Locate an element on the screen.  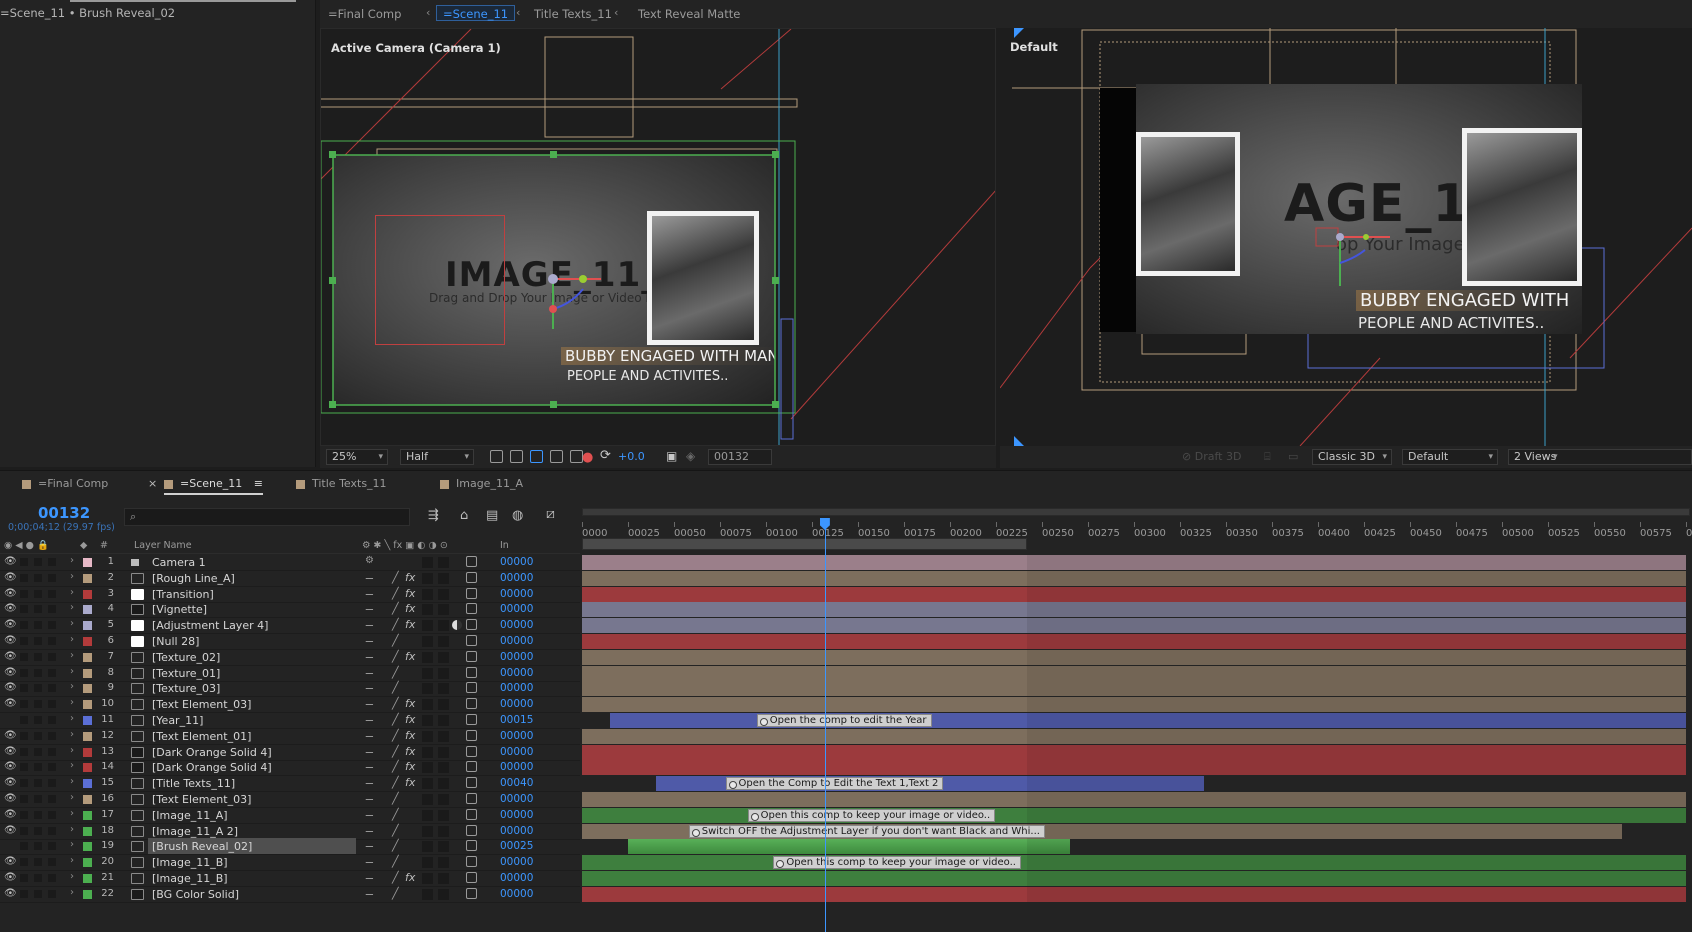
layer-row: 👁 › 6 [Null 28] ⚊ ╱ 00000 is located at coordinates (290, 641).